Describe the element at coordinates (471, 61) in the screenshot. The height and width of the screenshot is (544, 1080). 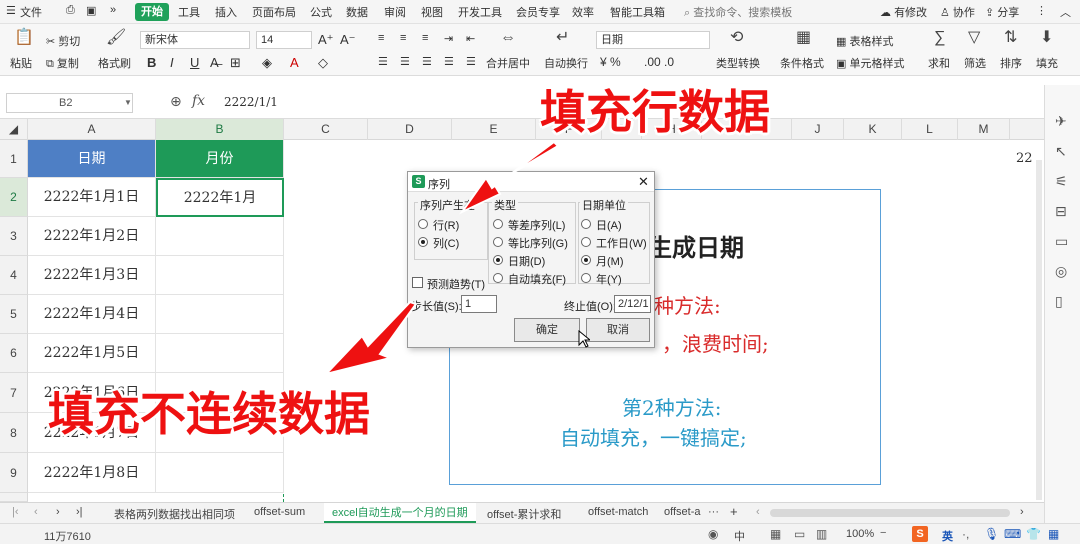
I see `distribute-icon: ☰` at that location.